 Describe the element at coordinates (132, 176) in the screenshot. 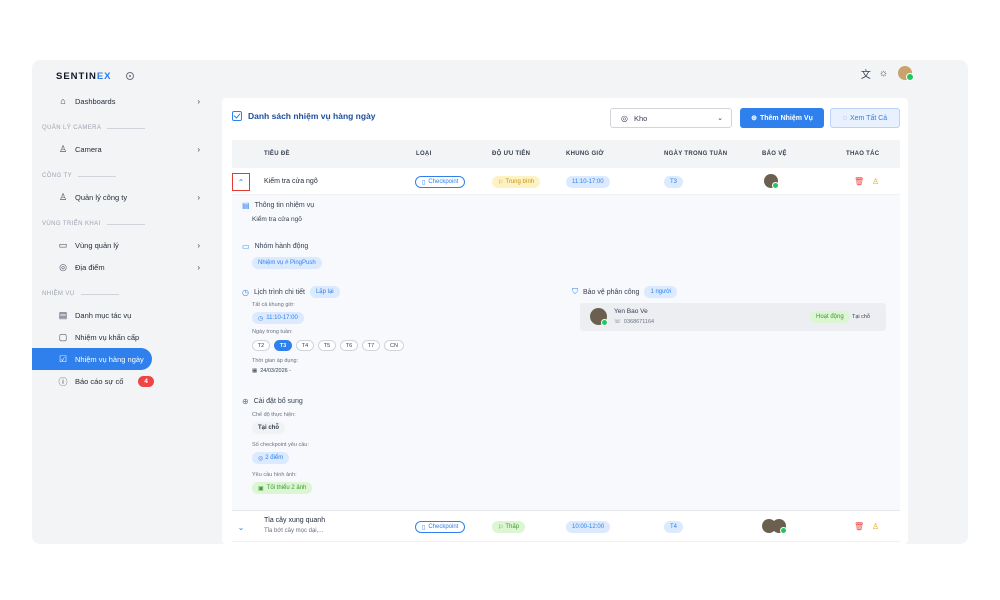

I see `section-company: CÔNG TY` at that location.